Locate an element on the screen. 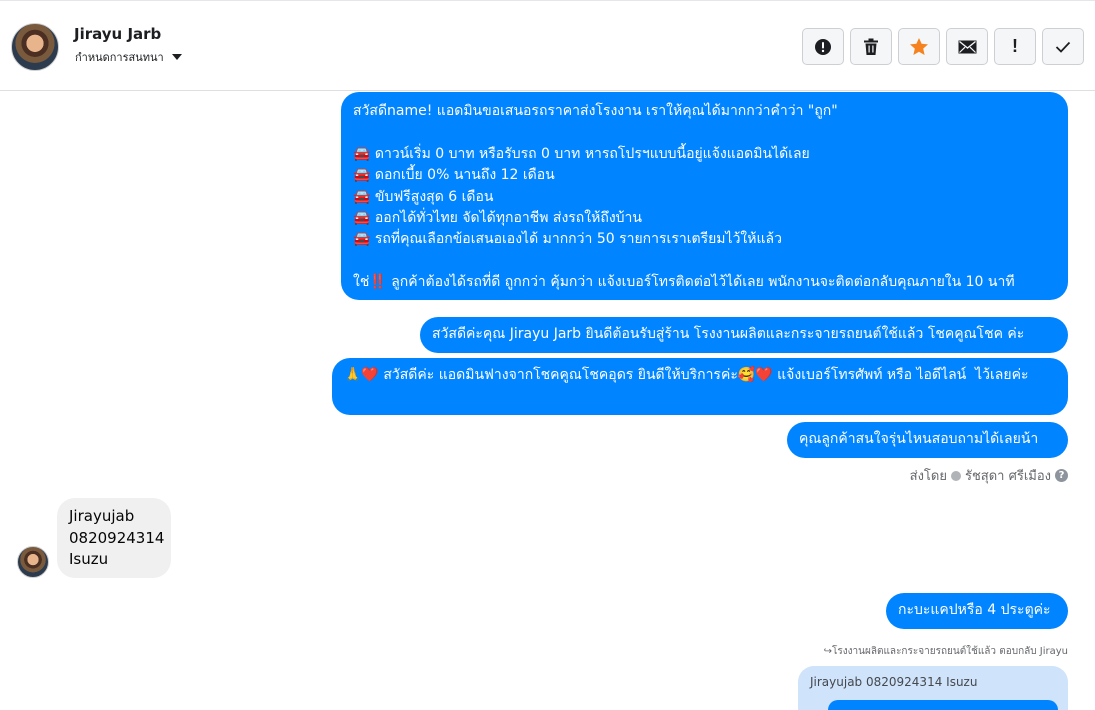  sender-avatar is located at coordinates (33, 562).